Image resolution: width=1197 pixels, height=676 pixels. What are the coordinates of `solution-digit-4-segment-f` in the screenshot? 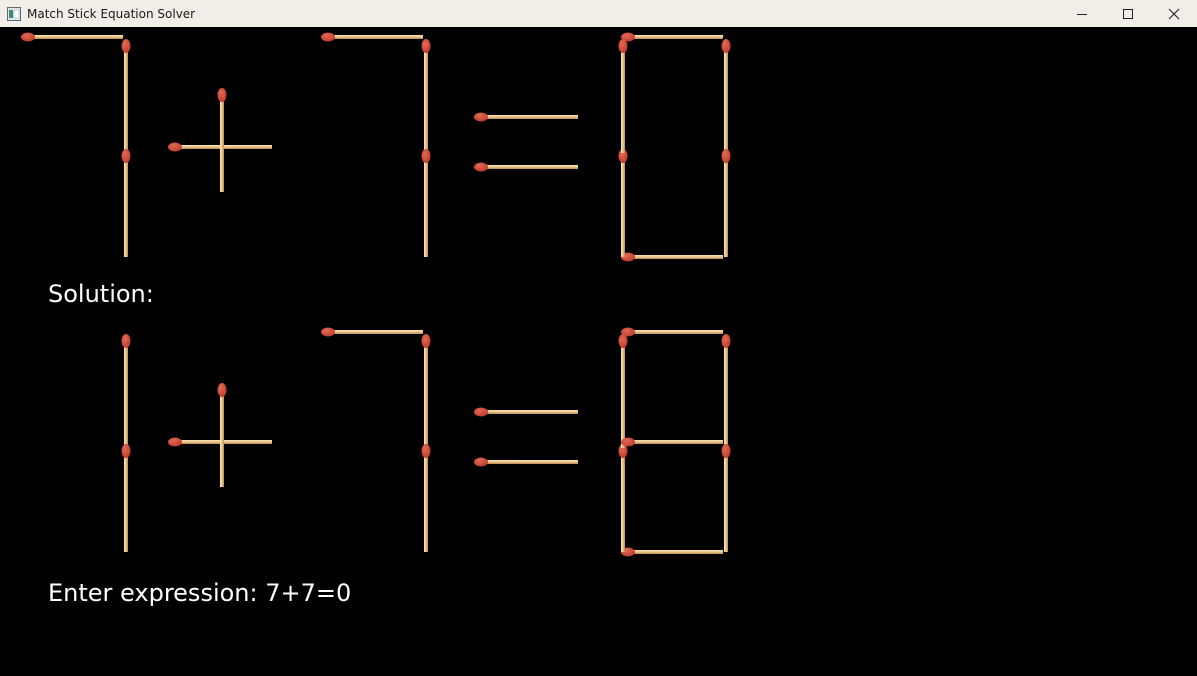 It's located at (623, 391).